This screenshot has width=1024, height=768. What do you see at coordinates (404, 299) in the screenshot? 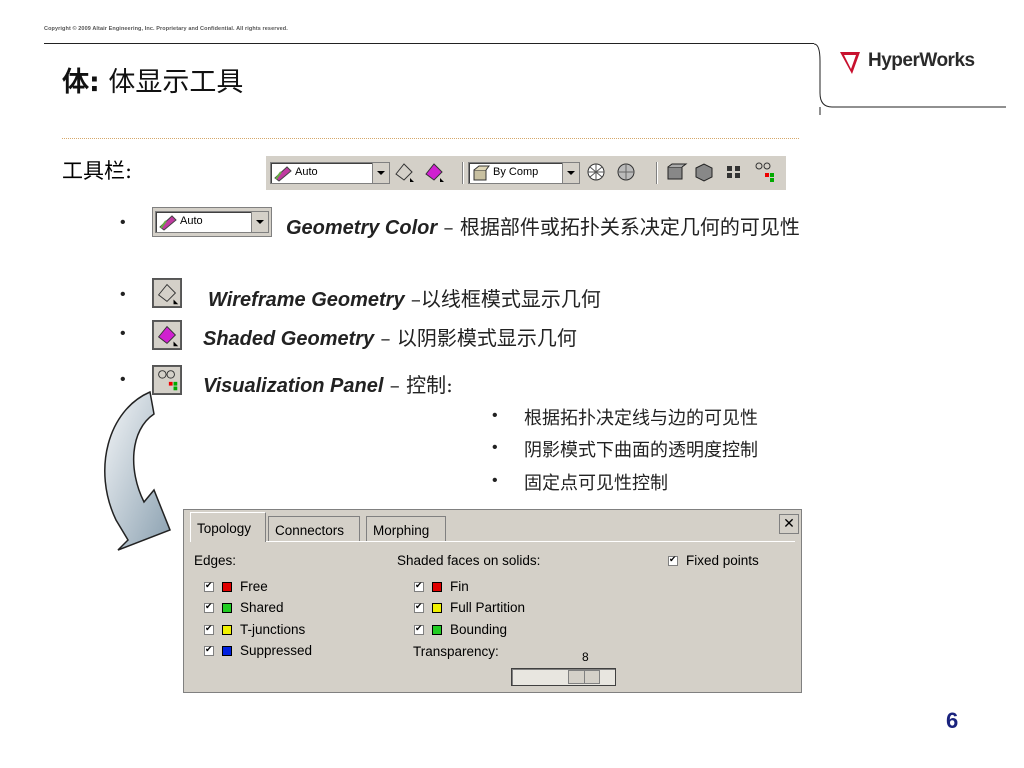
I see `item-wireframe-geometry: Wireframe Geometry –以线框模式显示几何` at bounding box center [404, 299].